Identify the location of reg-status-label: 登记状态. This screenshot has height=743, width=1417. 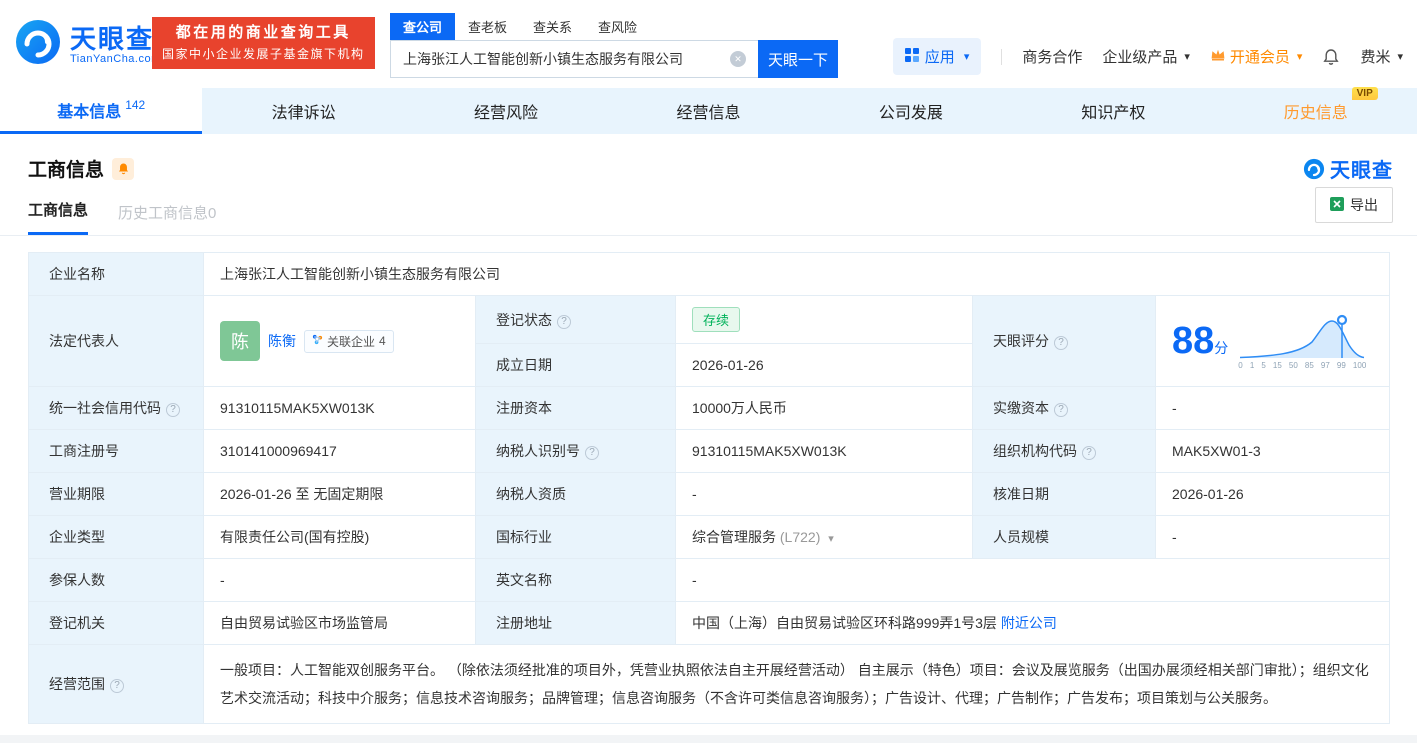
(575, 319).